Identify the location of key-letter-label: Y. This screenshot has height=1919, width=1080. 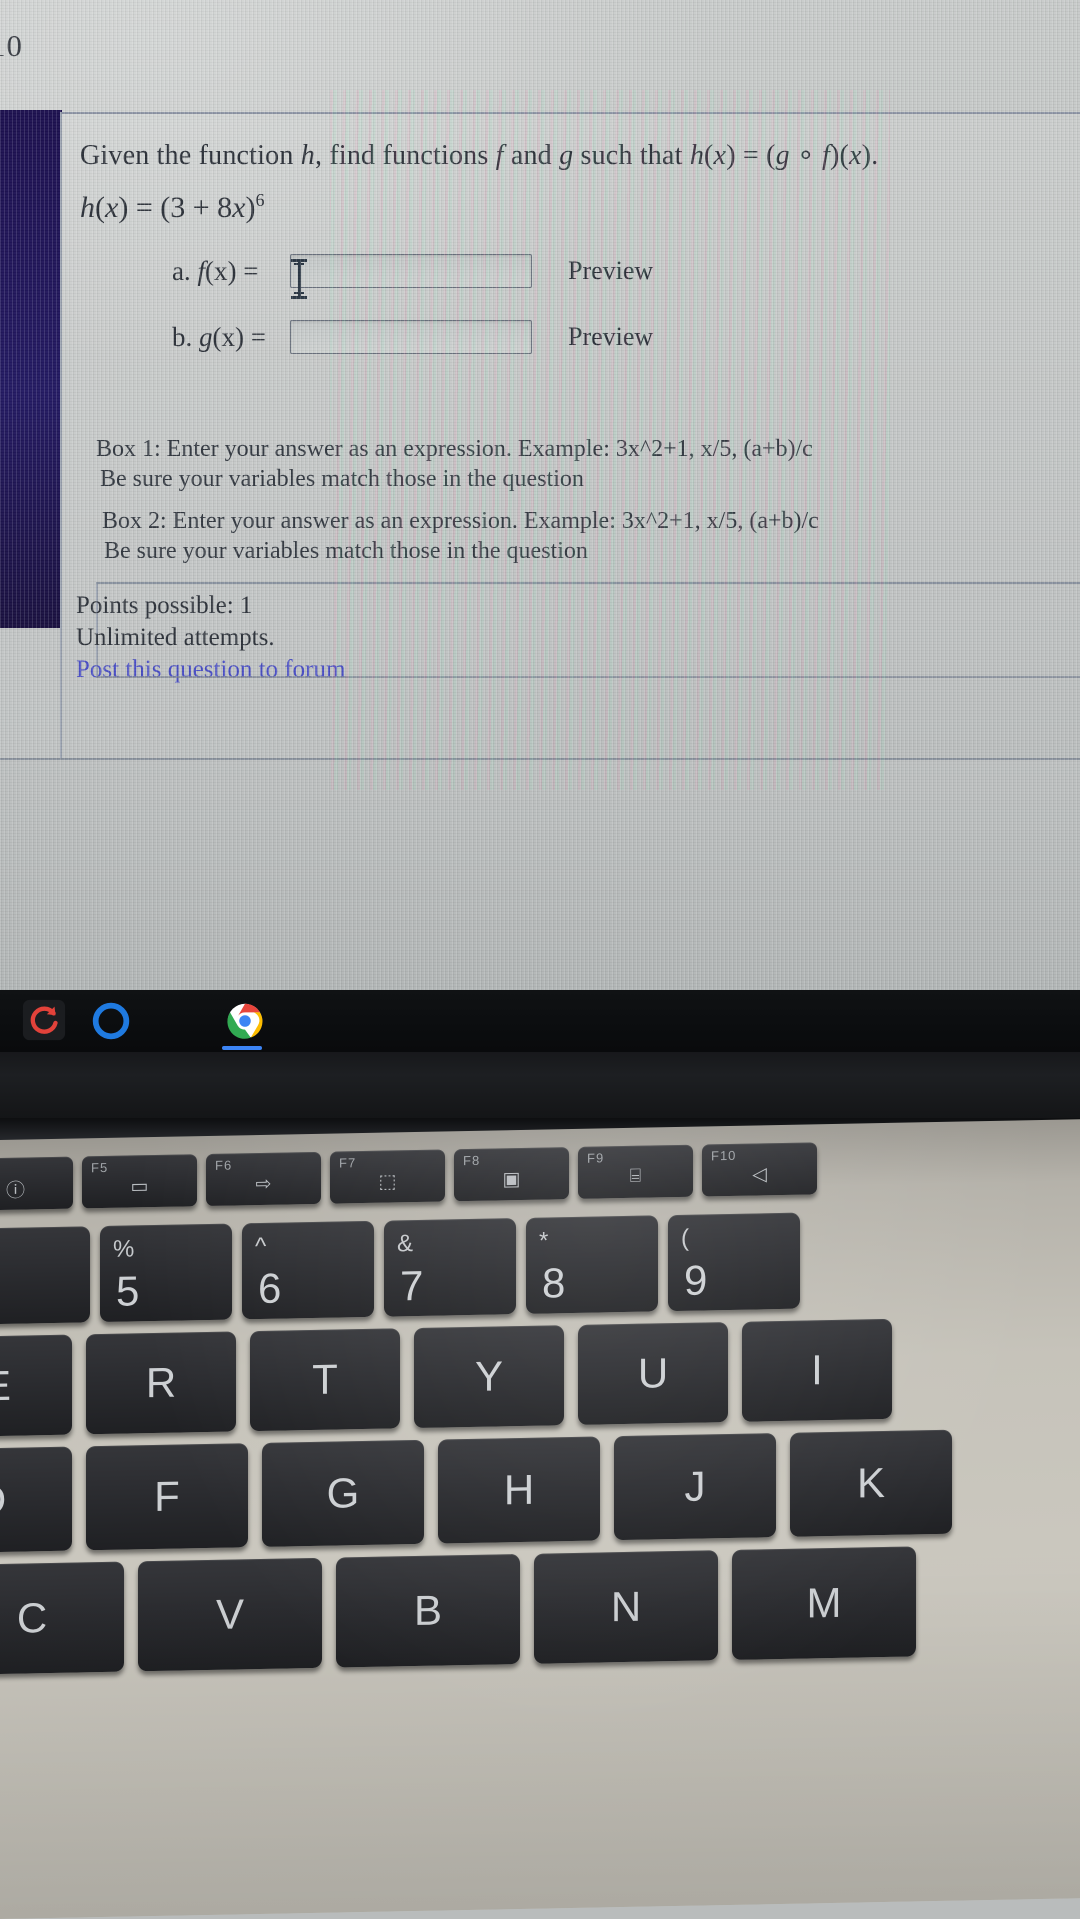
(488, 1376).